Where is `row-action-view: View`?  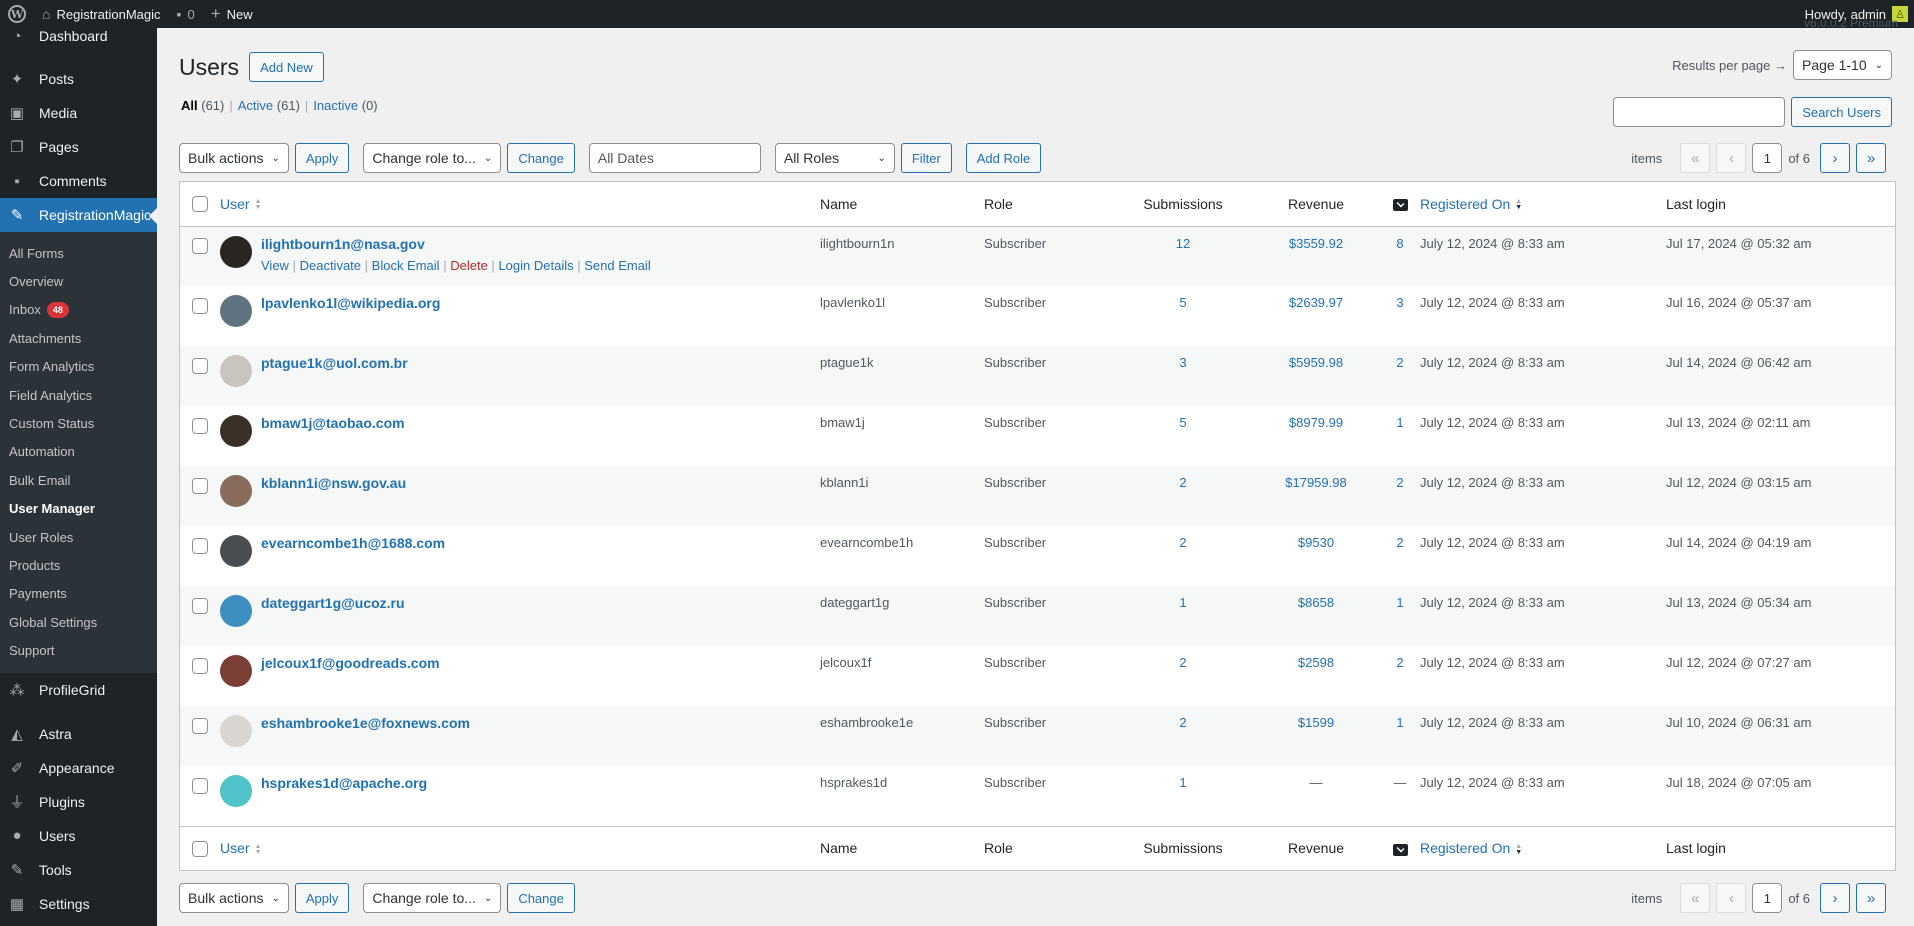
row-action-view: View is located at coordinates (275, 265).